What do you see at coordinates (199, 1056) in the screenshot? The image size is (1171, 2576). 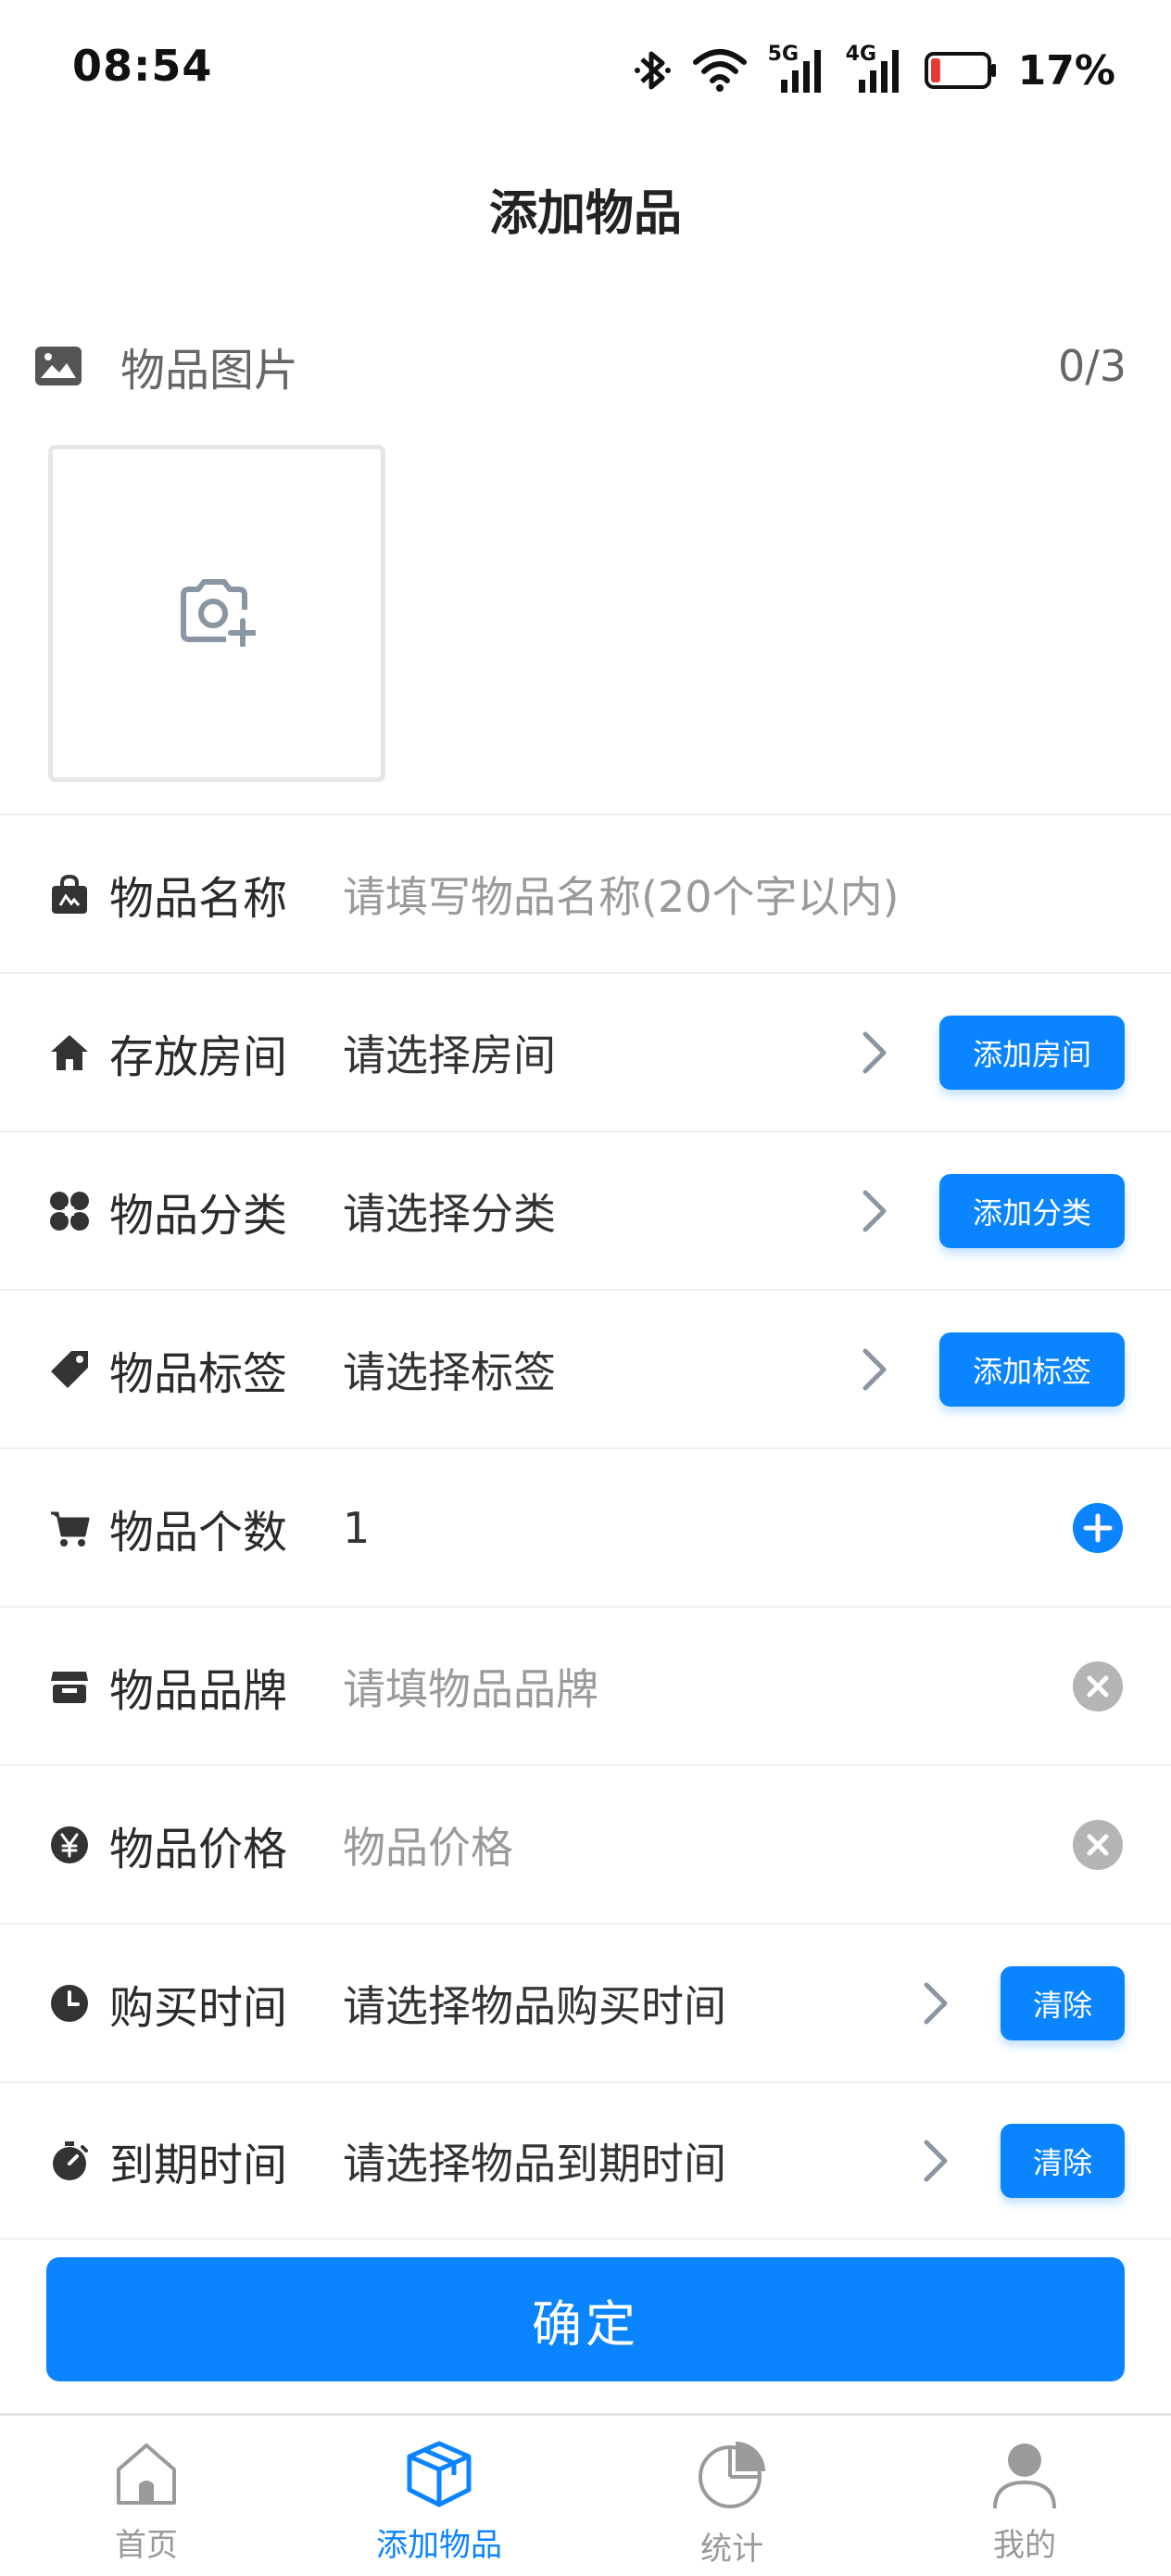 I see `room-label: 存放房间` at bounding box center [199, 1056].